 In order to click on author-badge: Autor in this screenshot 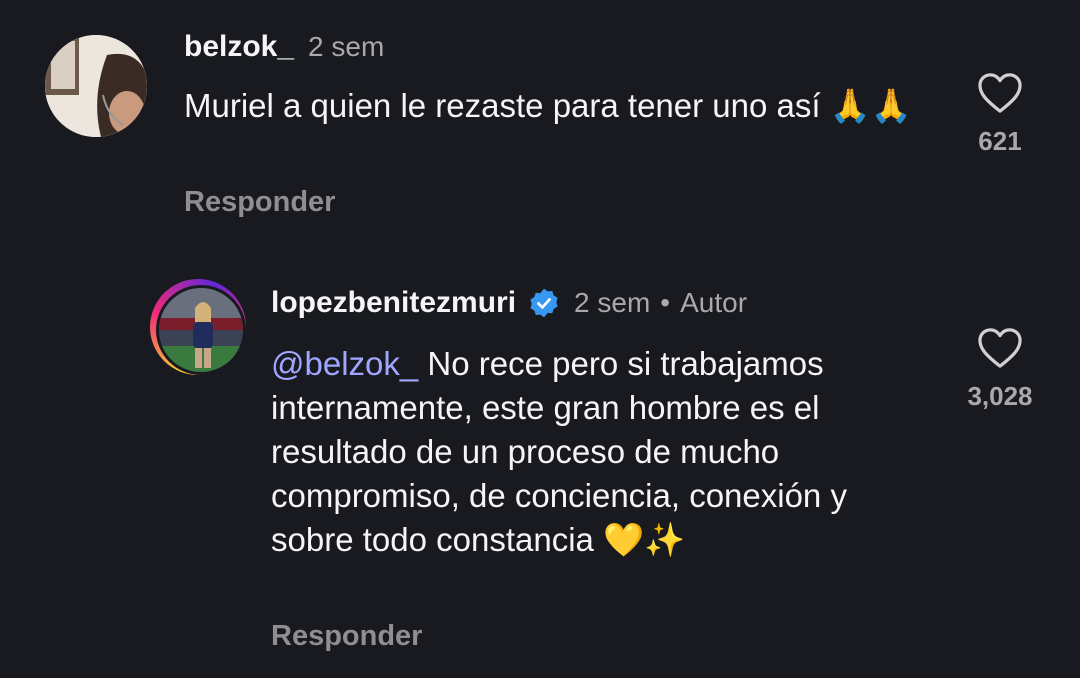, I will do `click(714, 302)`.